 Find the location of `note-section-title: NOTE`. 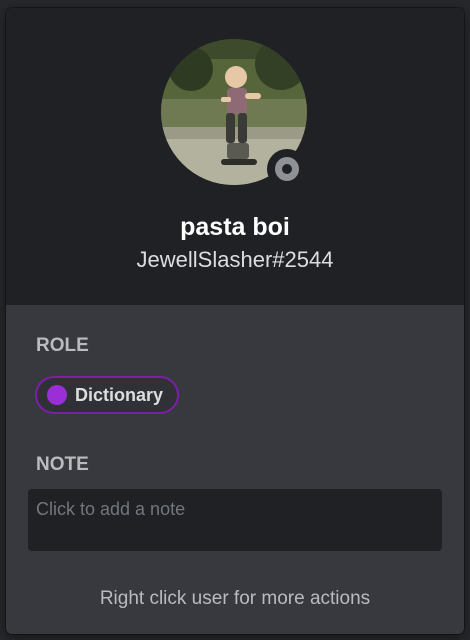

note-section-title: NOTE is located at coordinates (62, 464).